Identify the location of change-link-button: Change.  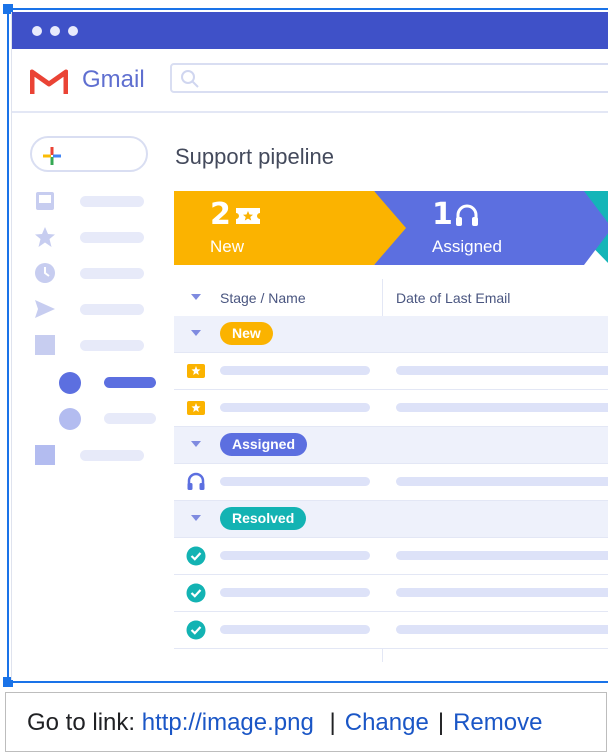
(387, 722).